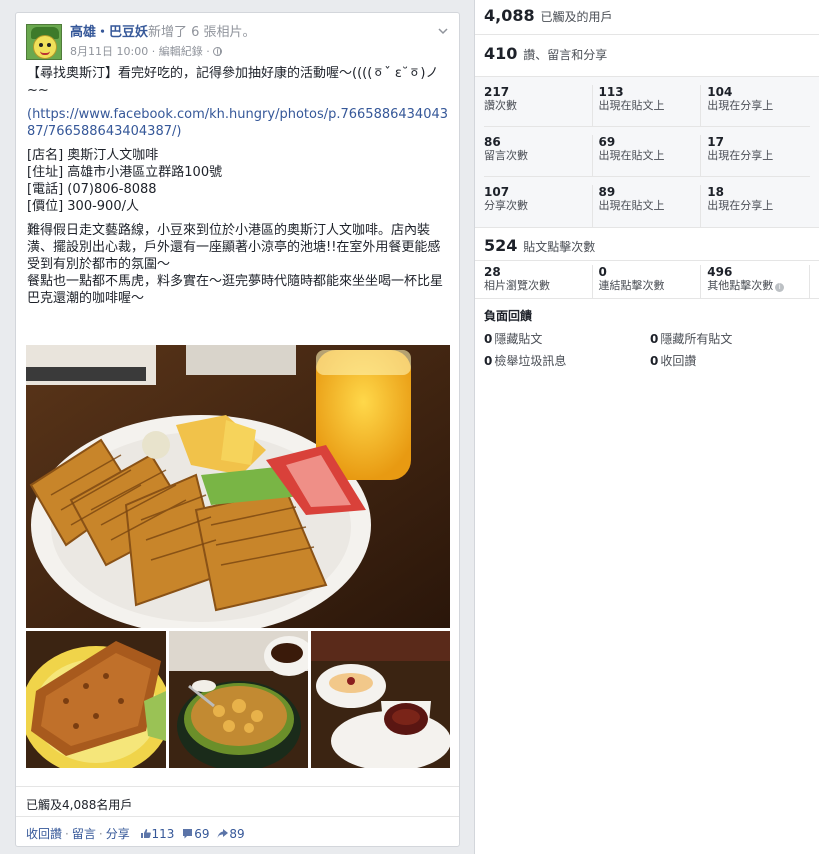  I want to click on stat-label: 其他點擊次數, so click(740, 285).